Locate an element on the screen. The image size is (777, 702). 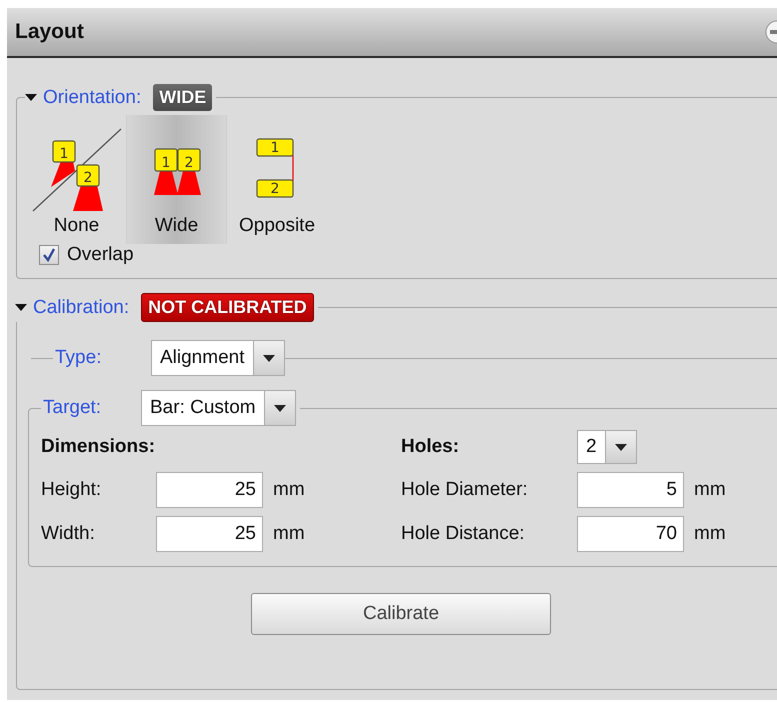
dimensions-heading: Dimensions: is located at coordinates (98, 447).